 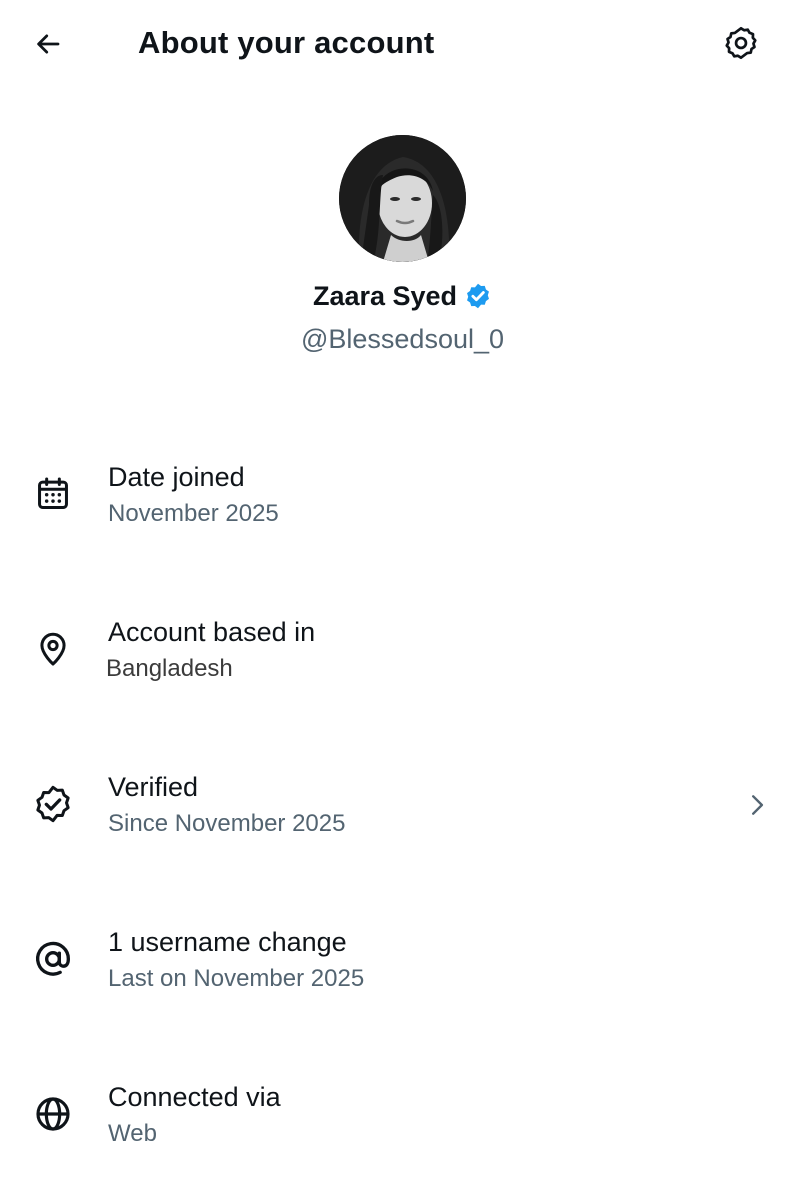 I want to click on verified-badge-icon, so click(x=478, y=296).